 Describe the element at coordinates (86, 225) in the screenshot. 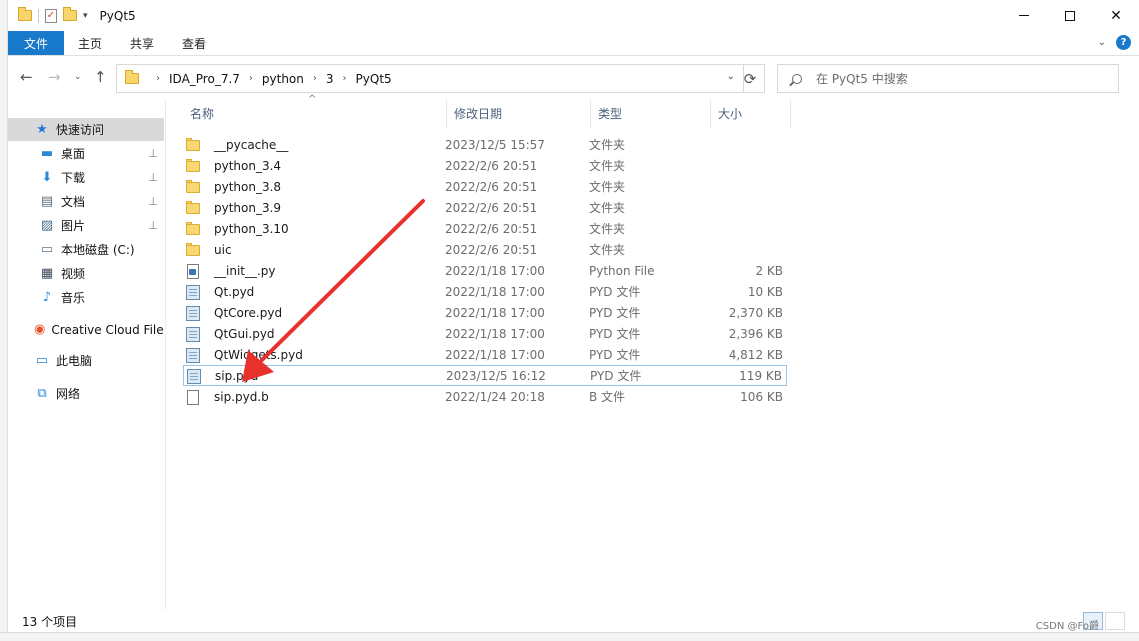

I see `nav-item-4: ▨ 图片 ⊥` at that location.